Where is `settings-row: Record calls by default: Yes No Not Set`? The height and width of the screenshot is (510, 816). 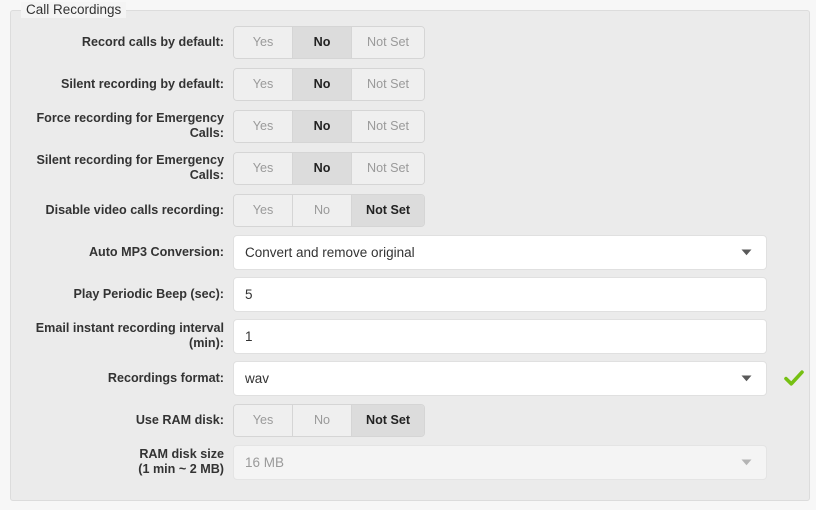
settings-row: Record calls by default: Yes No Not Set is located at coordinates (410, 42).